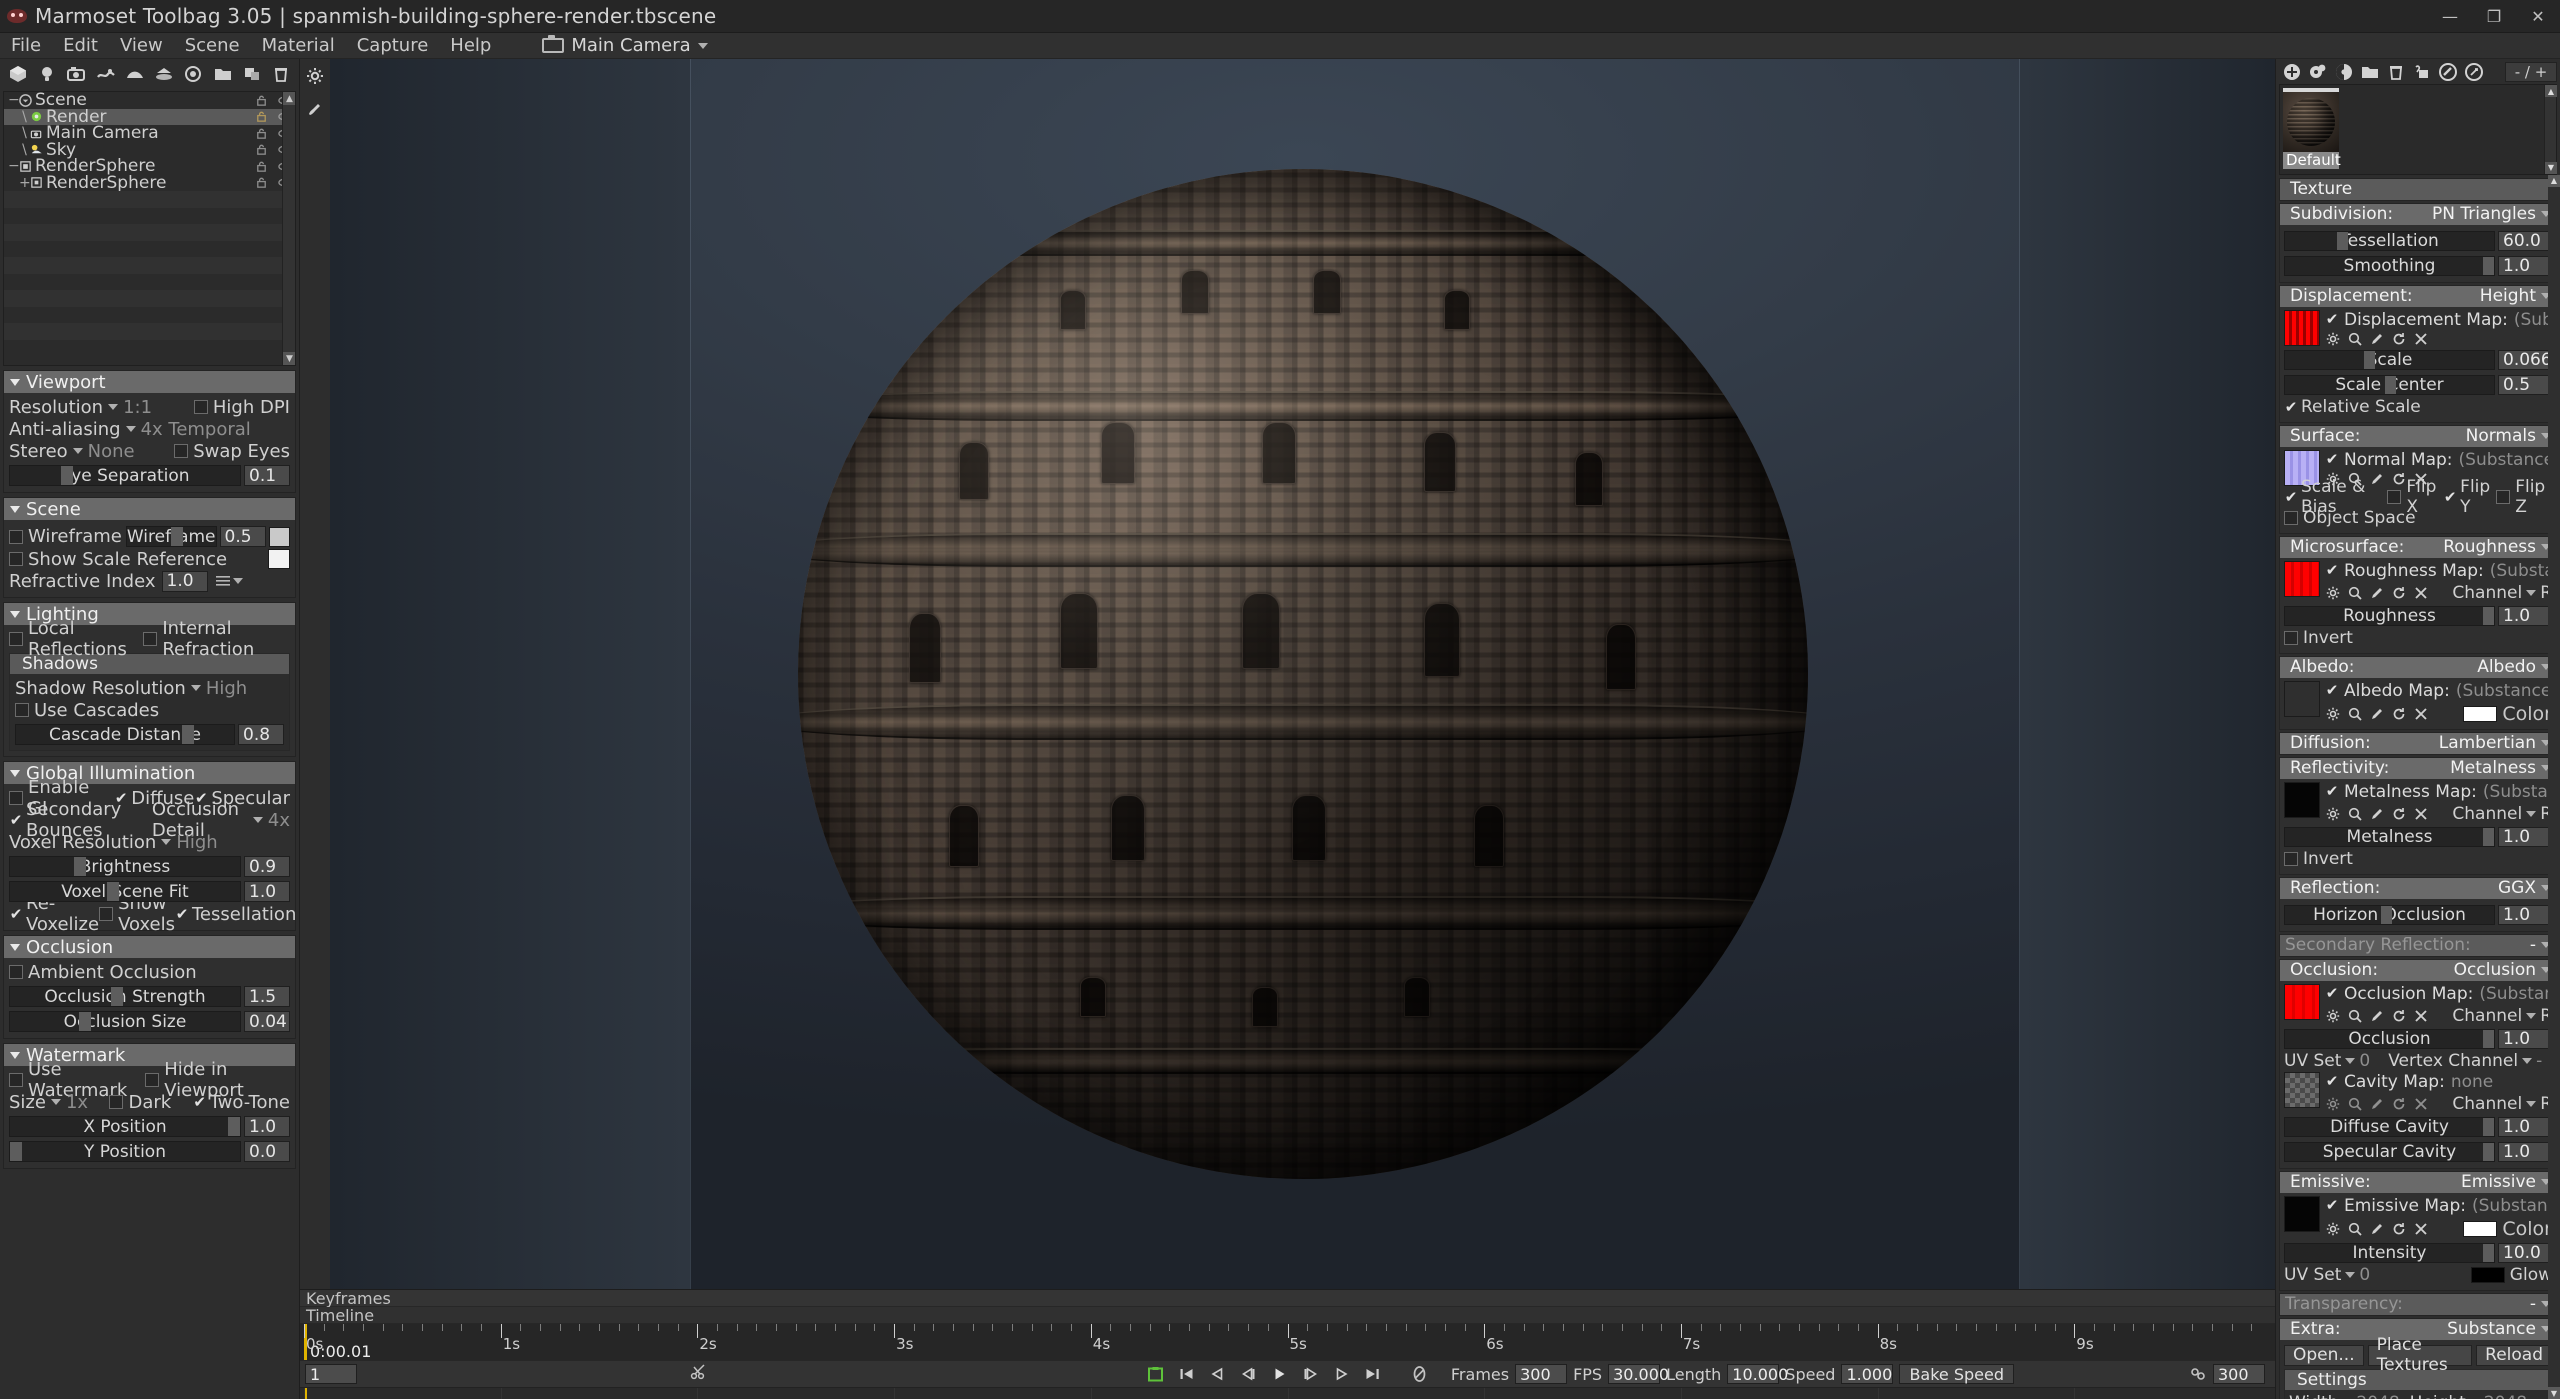  I want to click on msection-header-microsurface: Microsurface: Roughness, so click(2418, 547).